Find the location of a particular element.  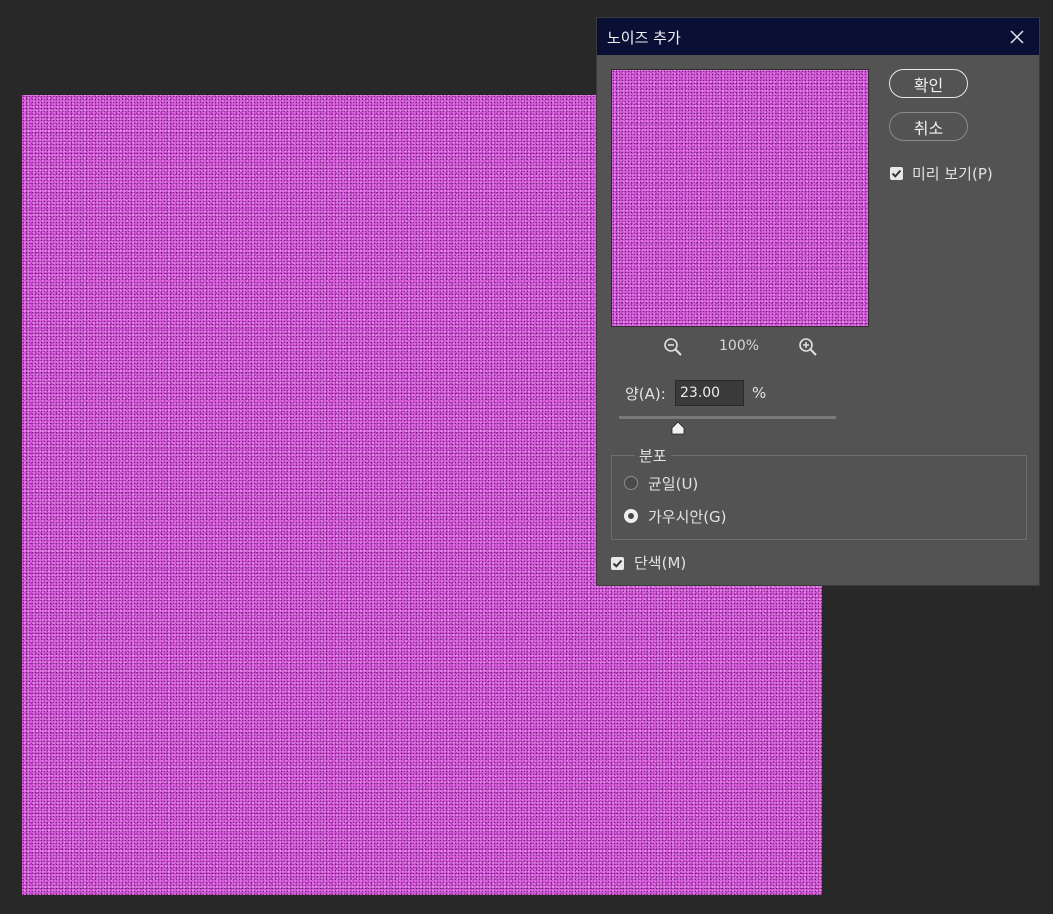

amount-unit: % is located at coordinates (759, 393).